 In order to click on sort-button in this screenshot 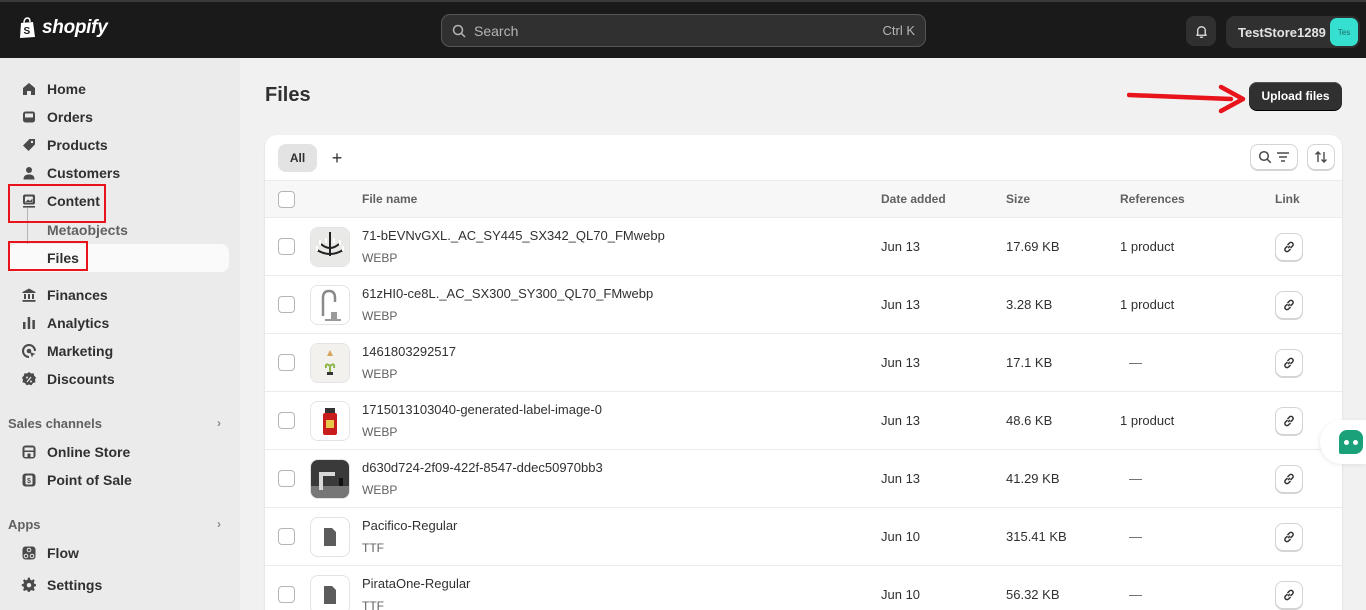, I will do `click(1321, 157)`.